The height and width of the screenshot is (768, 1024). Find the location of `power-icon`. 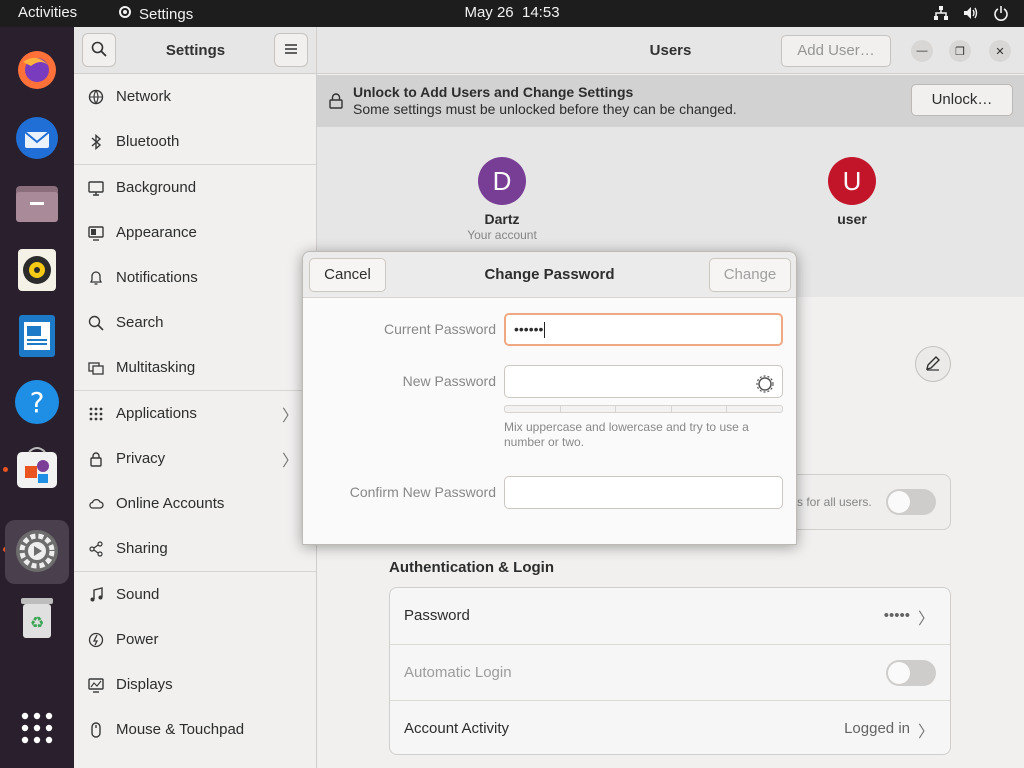

power-icon is located at coordinates (1001, 13).